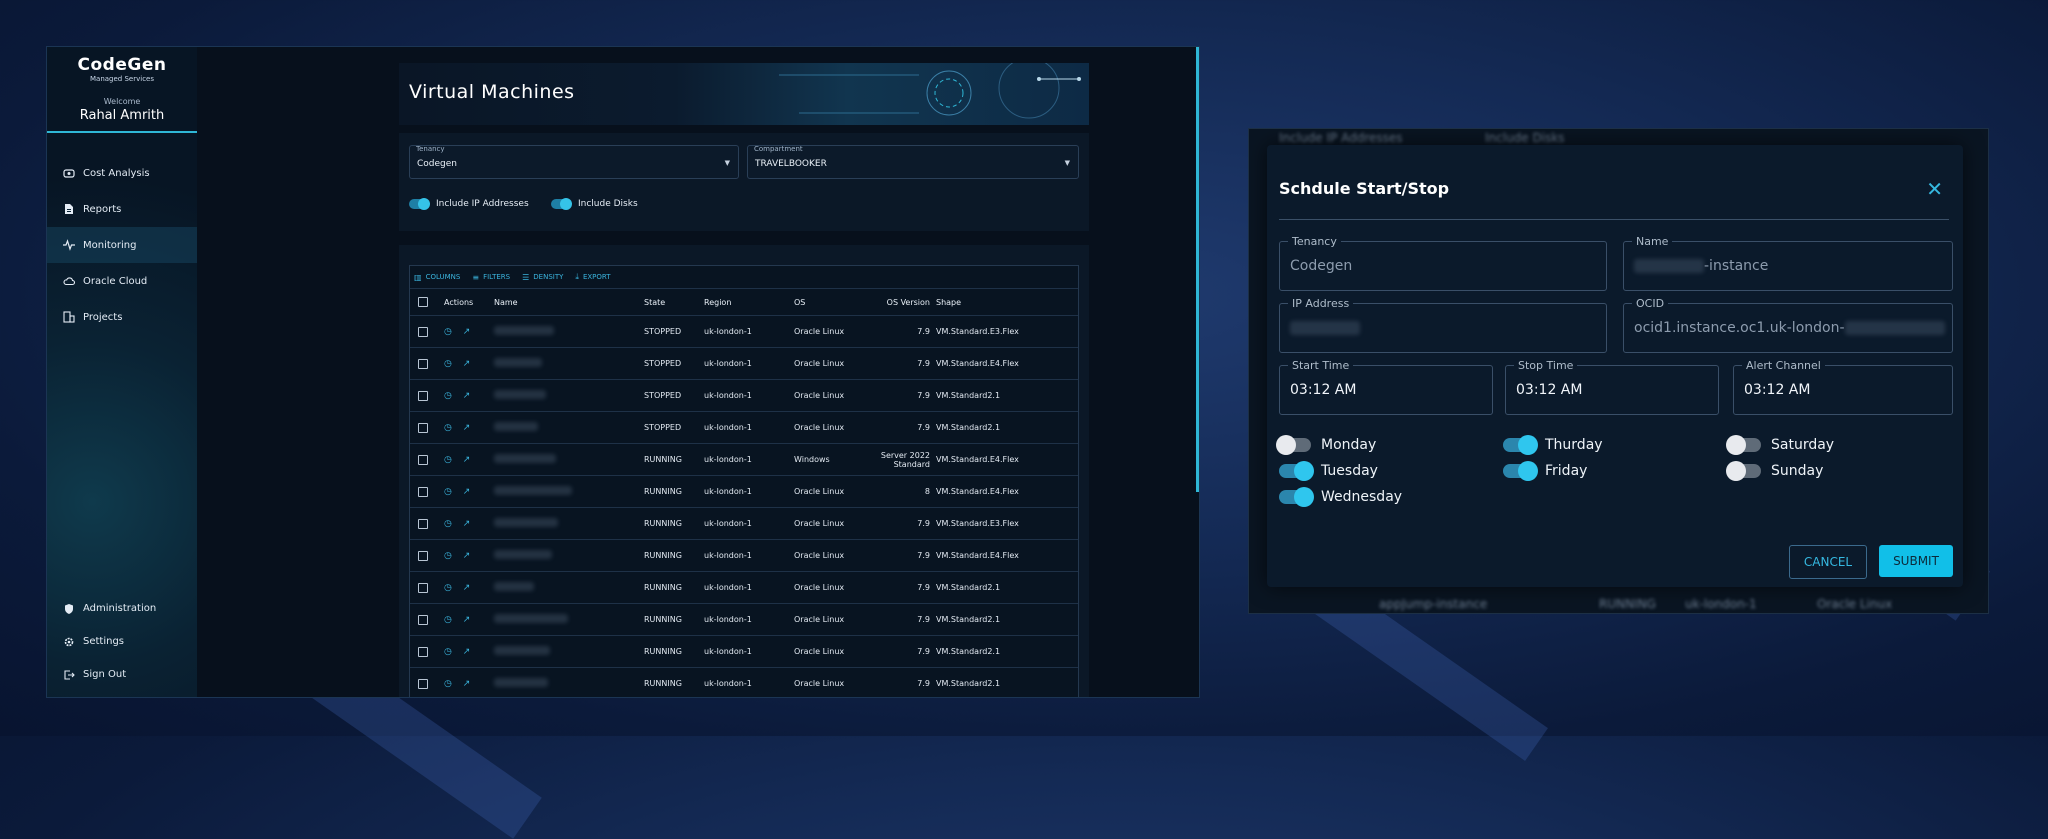  What do you see at coordinates (1843, 387) in the screenshot?
I see `alert-channel-field: Alert Channel 03:12 AM` at bounding box center [1843, 387].